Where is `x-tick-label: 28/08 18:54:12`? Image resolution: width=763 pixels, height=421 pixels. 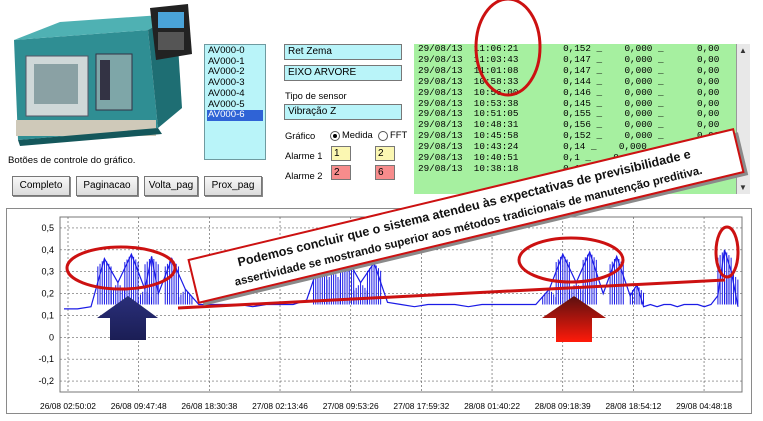
x-tick-label: 28/08 18:54:12 is located at coordinates (633, 406).